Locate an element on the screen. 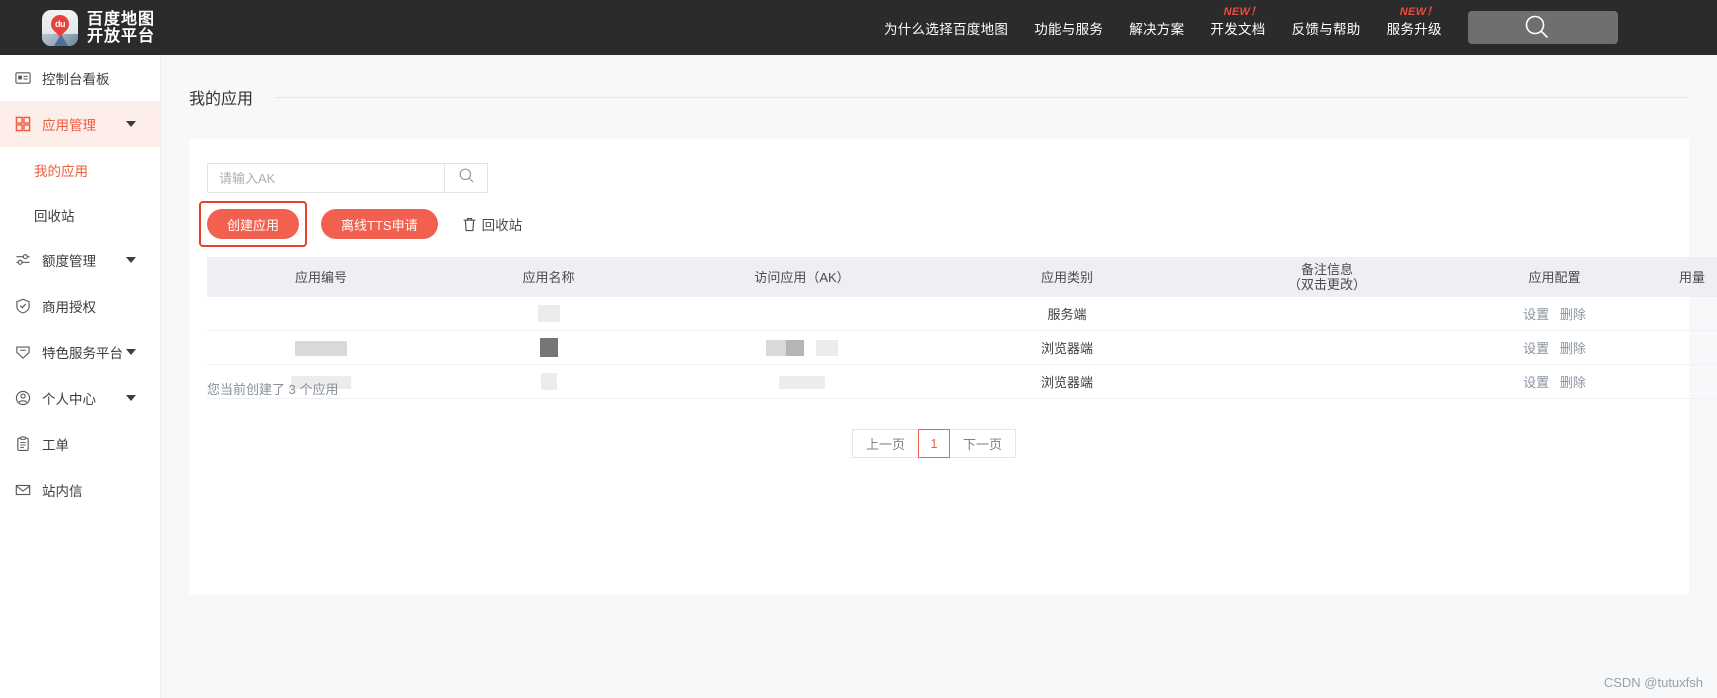 This screenshot has width=1717, height=698. table-row: 服务端 设置 删除 is located at coordinates (962, 314).